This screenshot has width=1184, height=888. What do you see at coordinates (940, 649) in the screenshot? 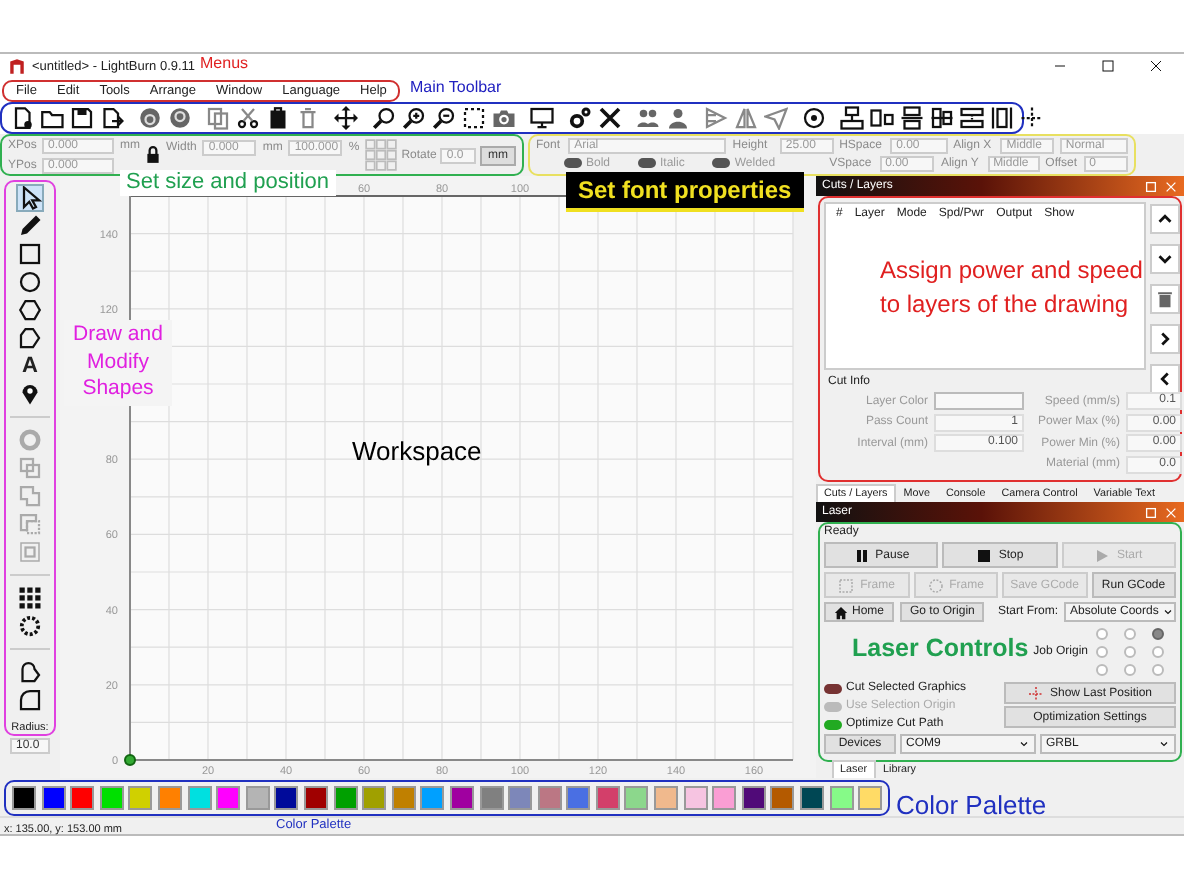
I see `annotation-overlay: Laser Controls` at bounding box center [940, 649].